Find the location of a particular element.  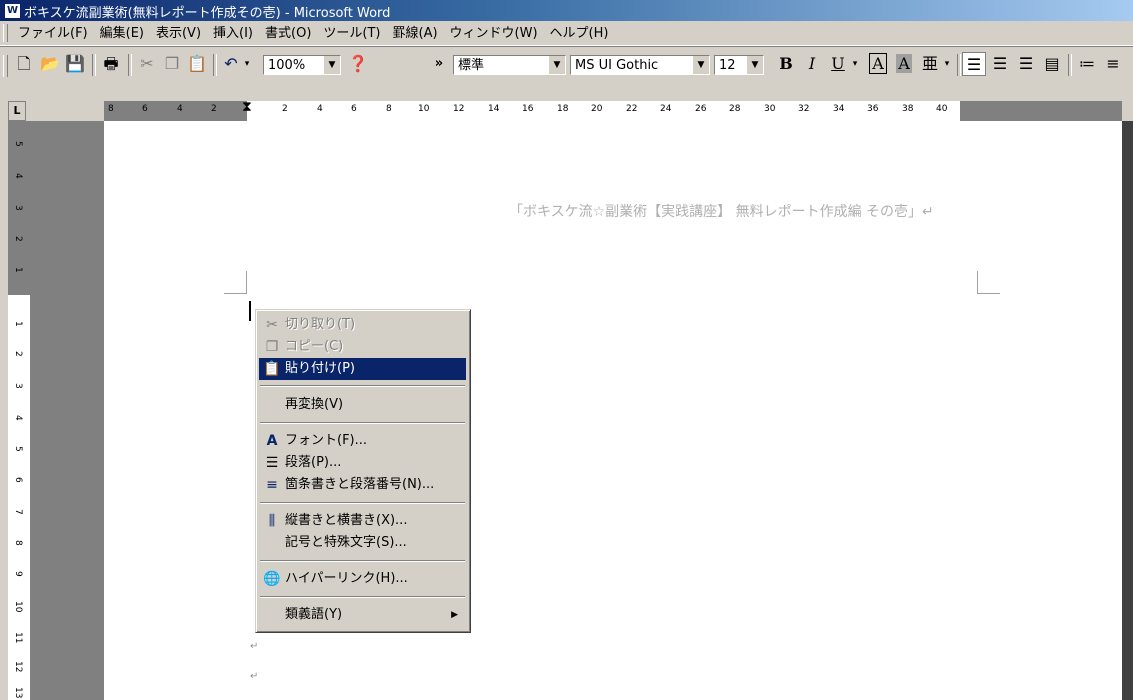

left-margin-area is located at coordinates (175, 111).